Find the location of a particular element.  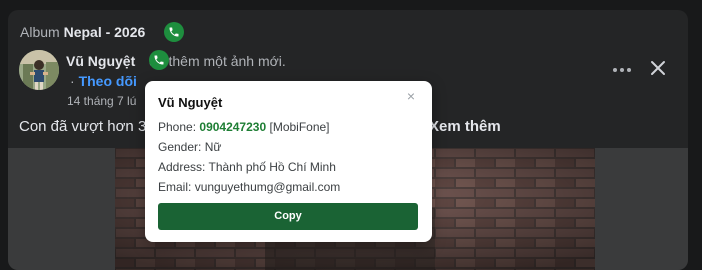

popup-close-icon: × is located at coordinates (411, 96).